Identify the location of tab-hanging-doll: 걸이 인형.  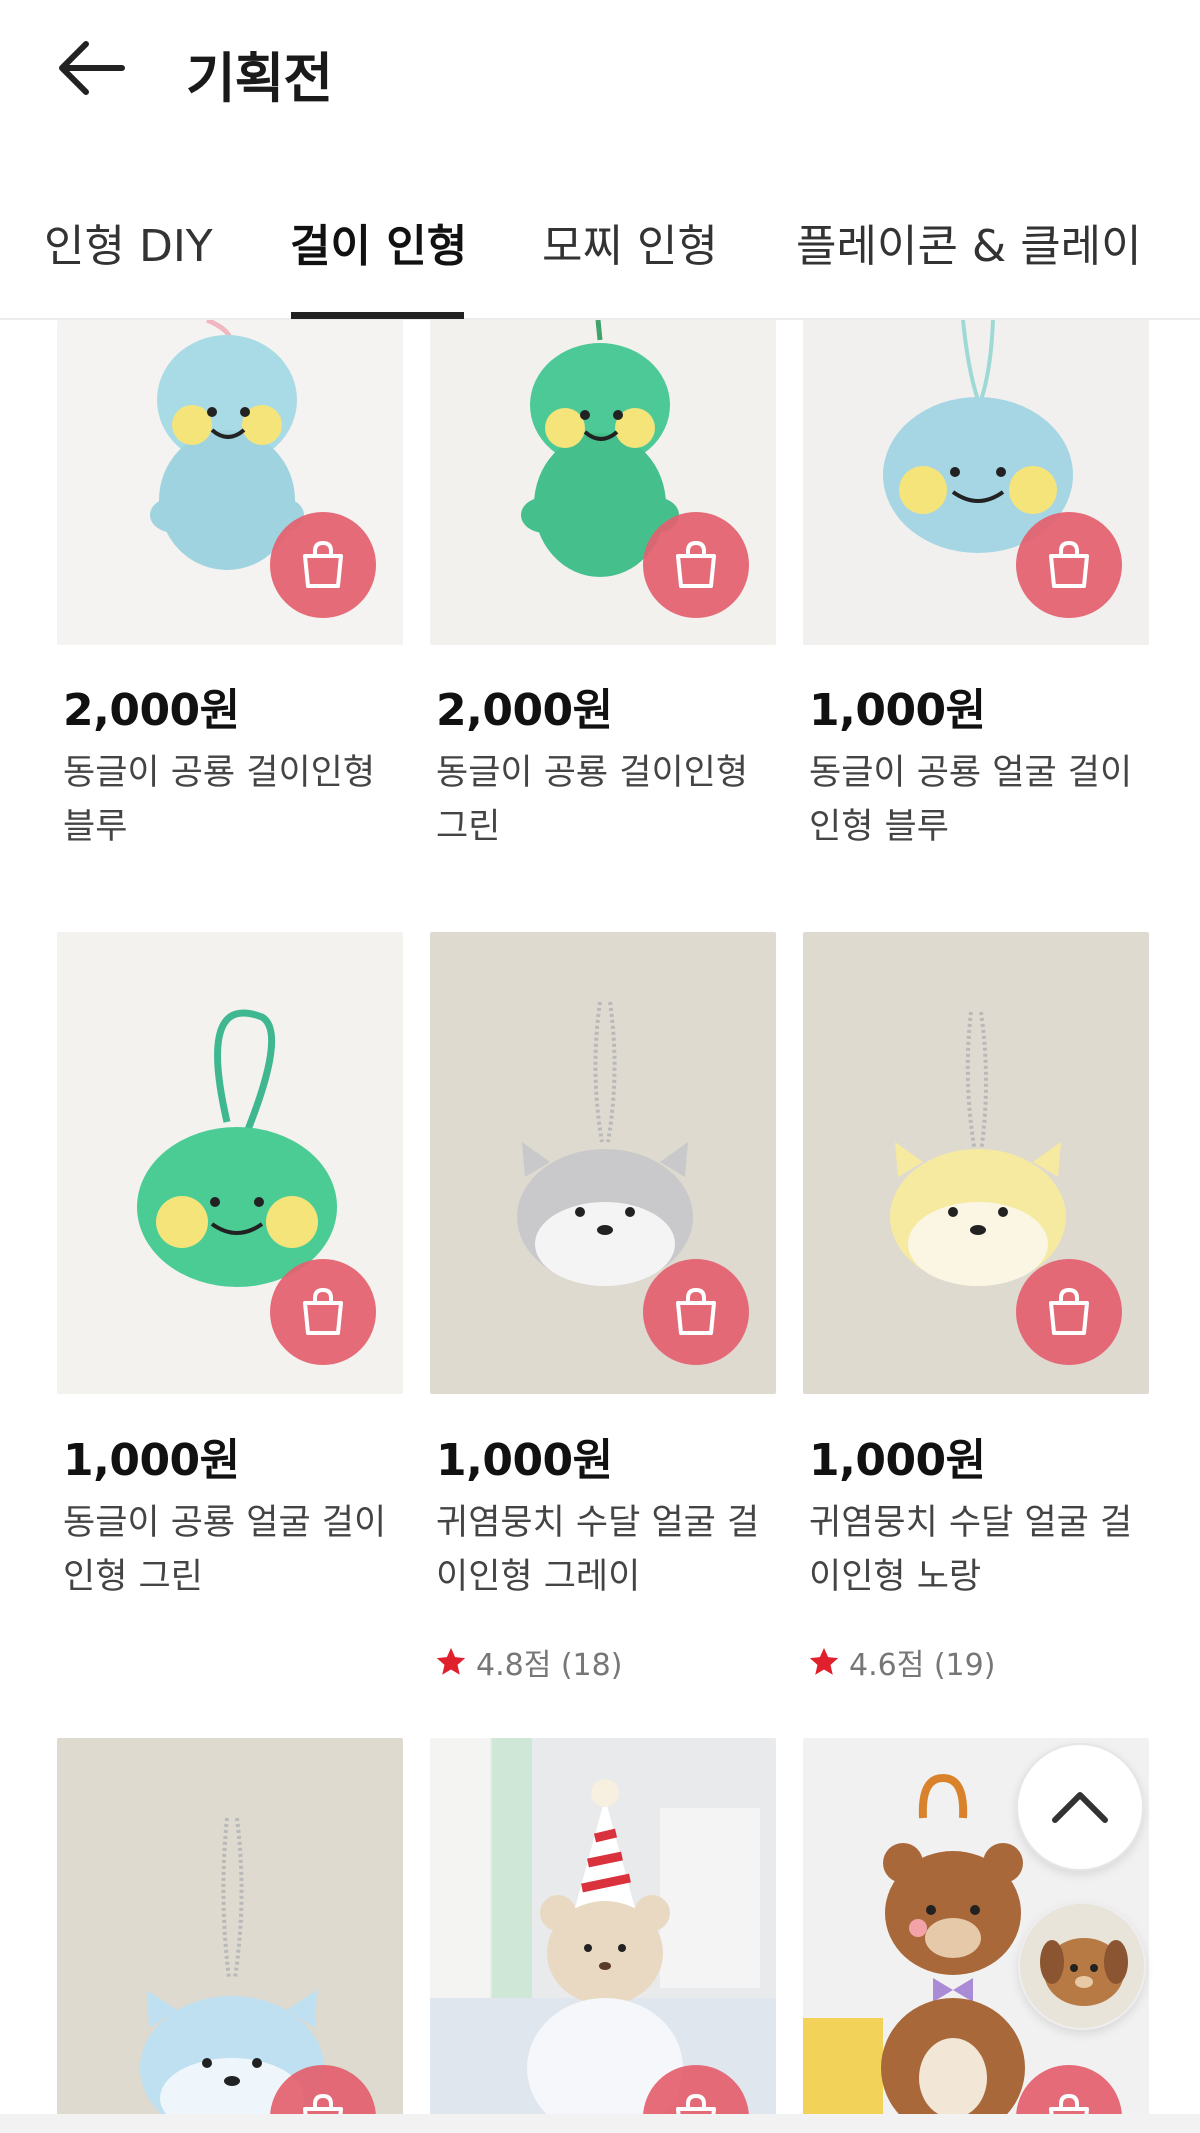
(378, 242).